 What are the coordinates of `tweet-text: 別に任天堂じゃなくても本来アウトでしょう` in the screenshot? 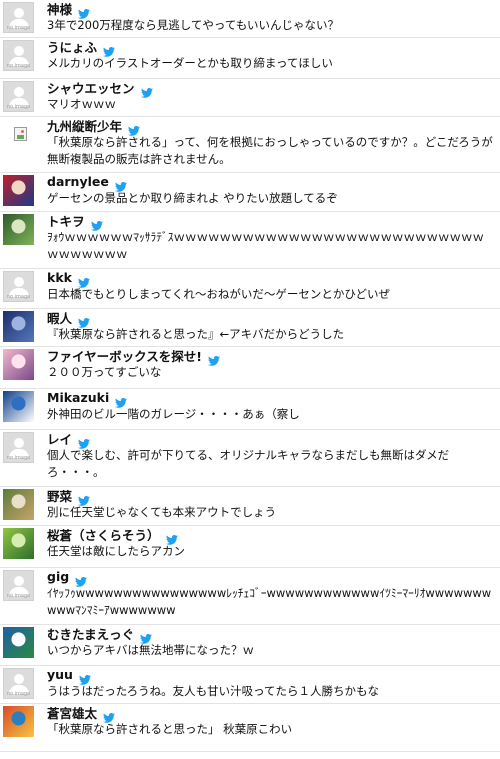 It's located at (162, 512).